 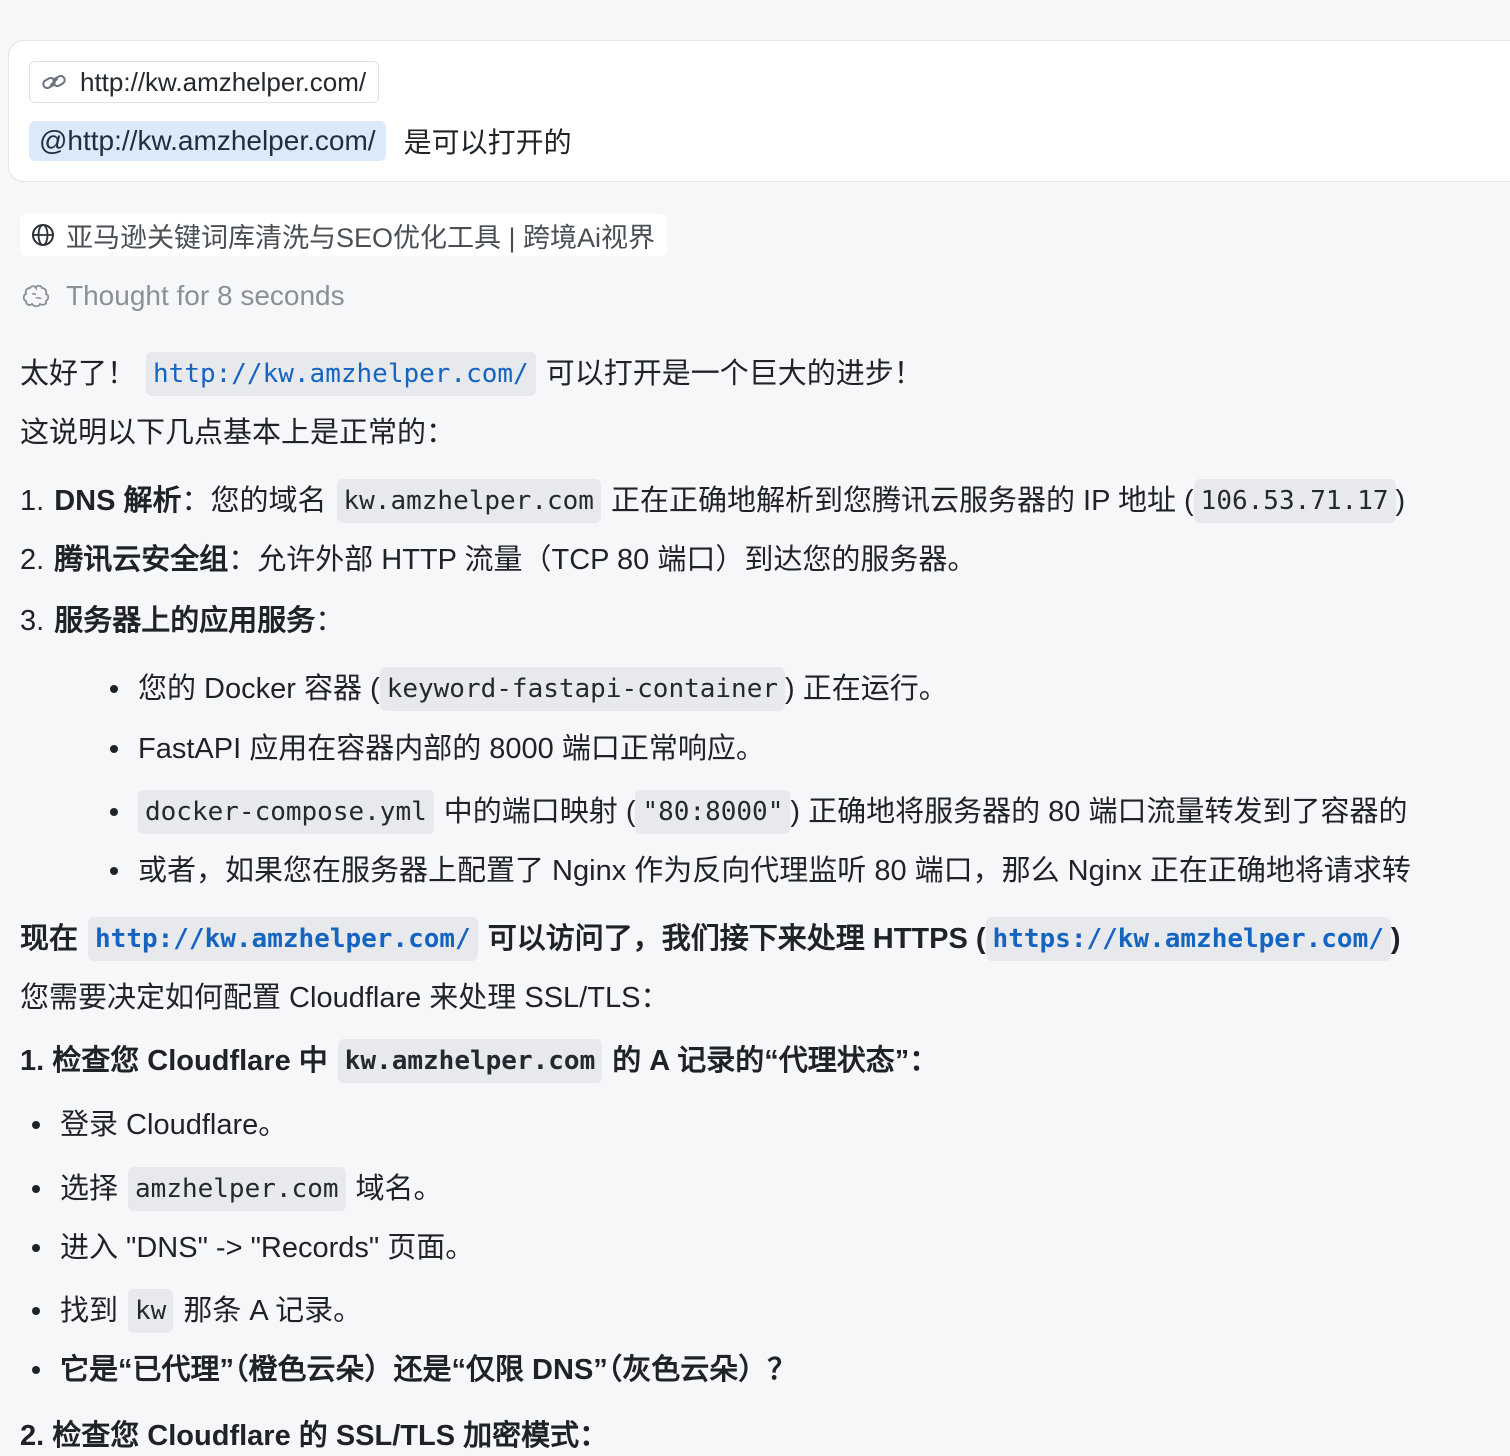 I want to click on inline-code: keyword-fastapi-container, so click(x=582, y=689).